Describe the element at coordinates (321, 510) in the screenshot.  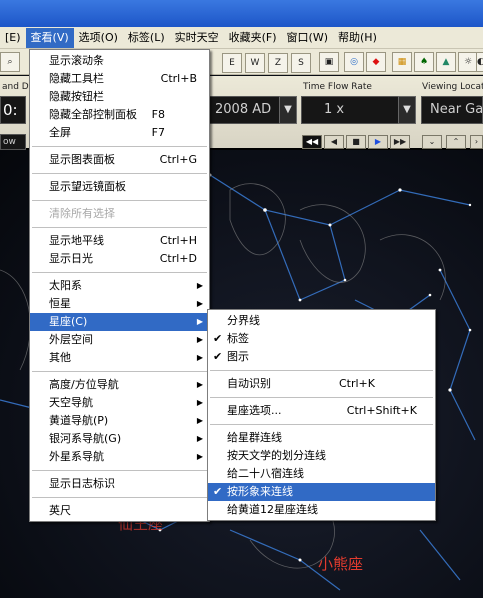
I see `menu-item-zodiac-lines: 给黄道12星座连线` at that location.